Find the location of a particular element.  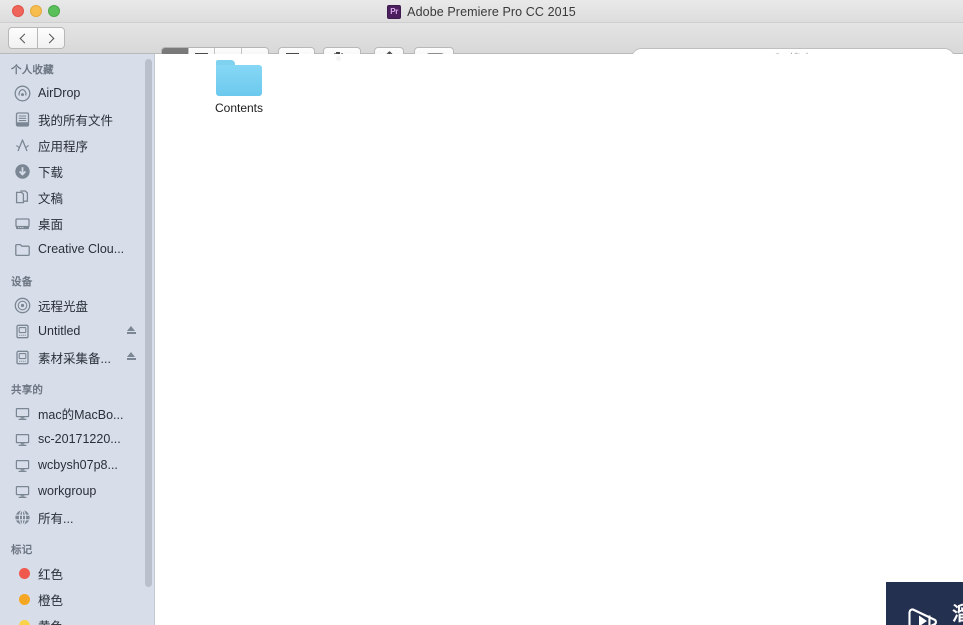

sidebar-item: 应用程序 is located at coordinates (77, 145).